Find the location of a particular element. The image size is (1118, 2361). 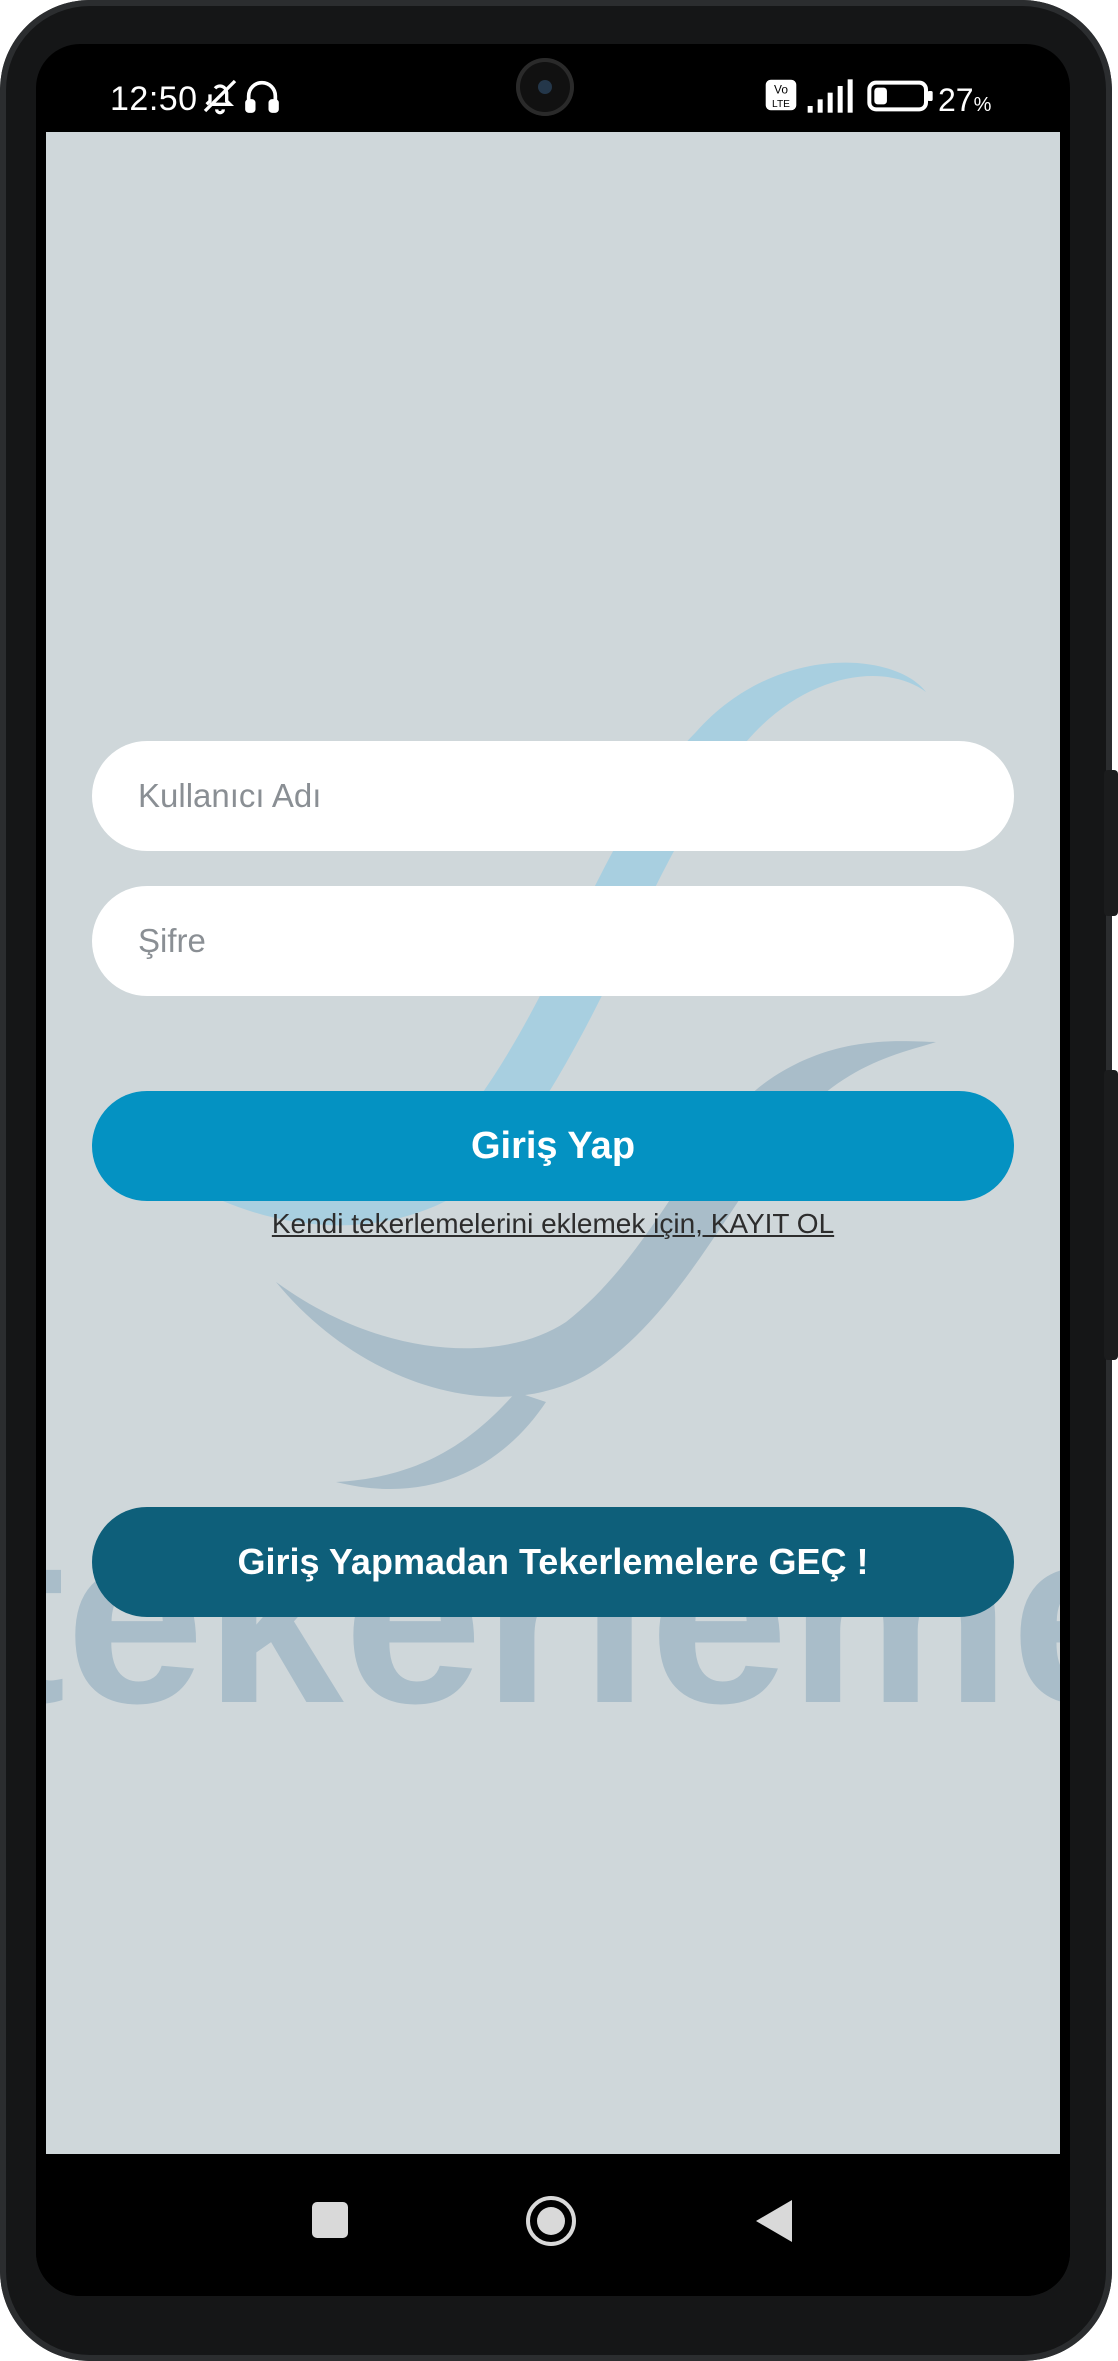

svg-text: Vo is located at coordinates (781, 89).